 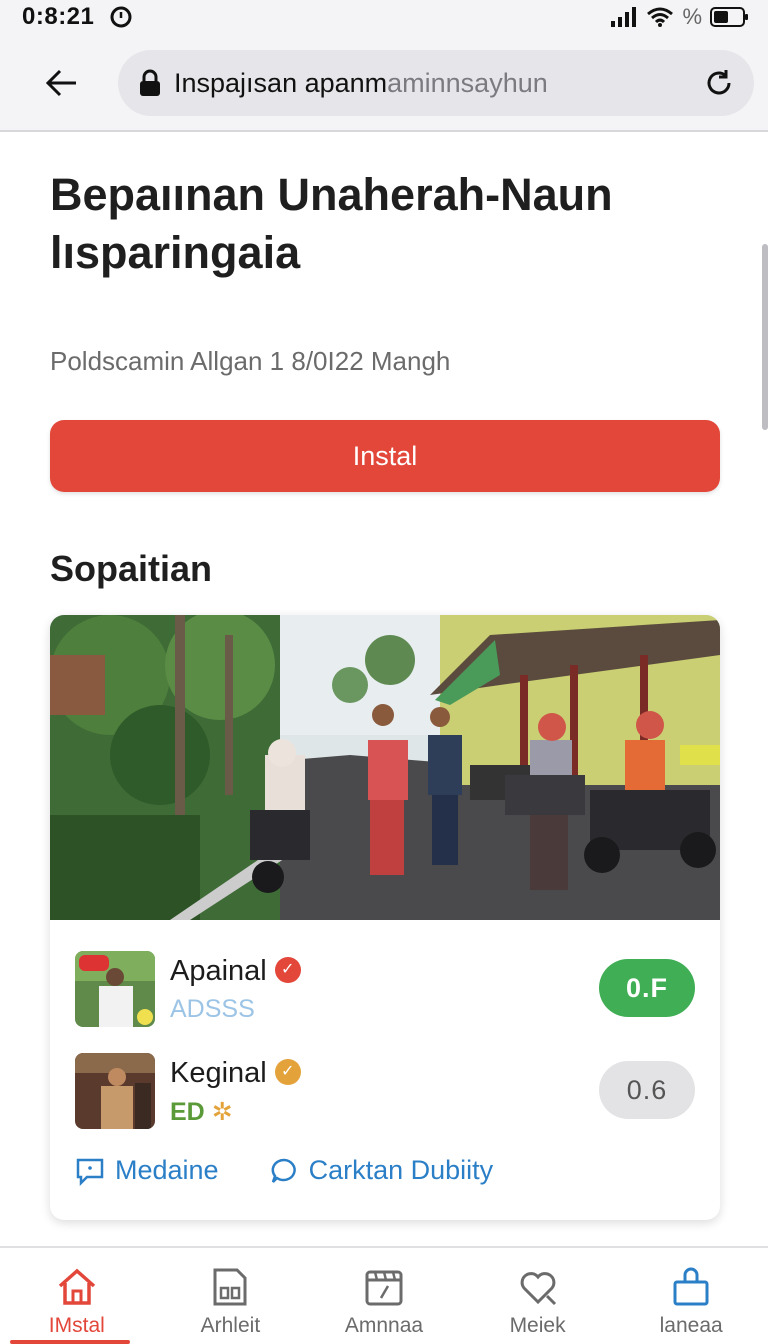 What do you see at coordinates (729, 17) in the screenshot?
I see `battery-icon` at bounding box center [729, 17].